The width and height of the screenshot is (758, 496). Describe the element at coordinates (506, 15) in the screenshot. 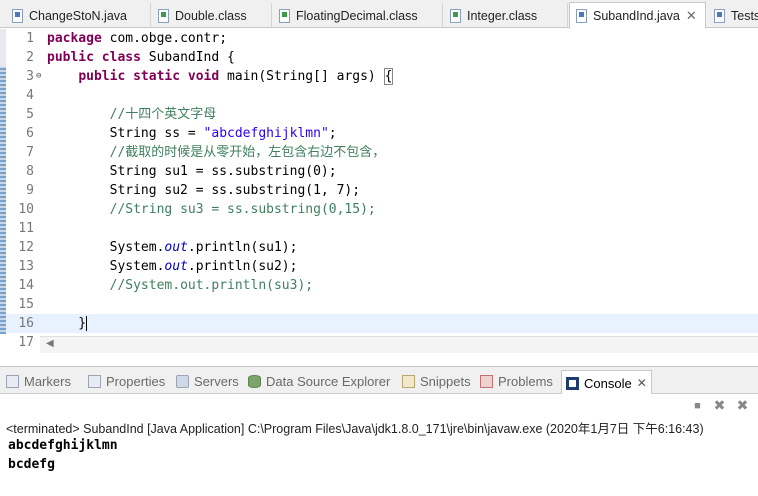

I see `tab-integer-class: Integer.class` at that location.